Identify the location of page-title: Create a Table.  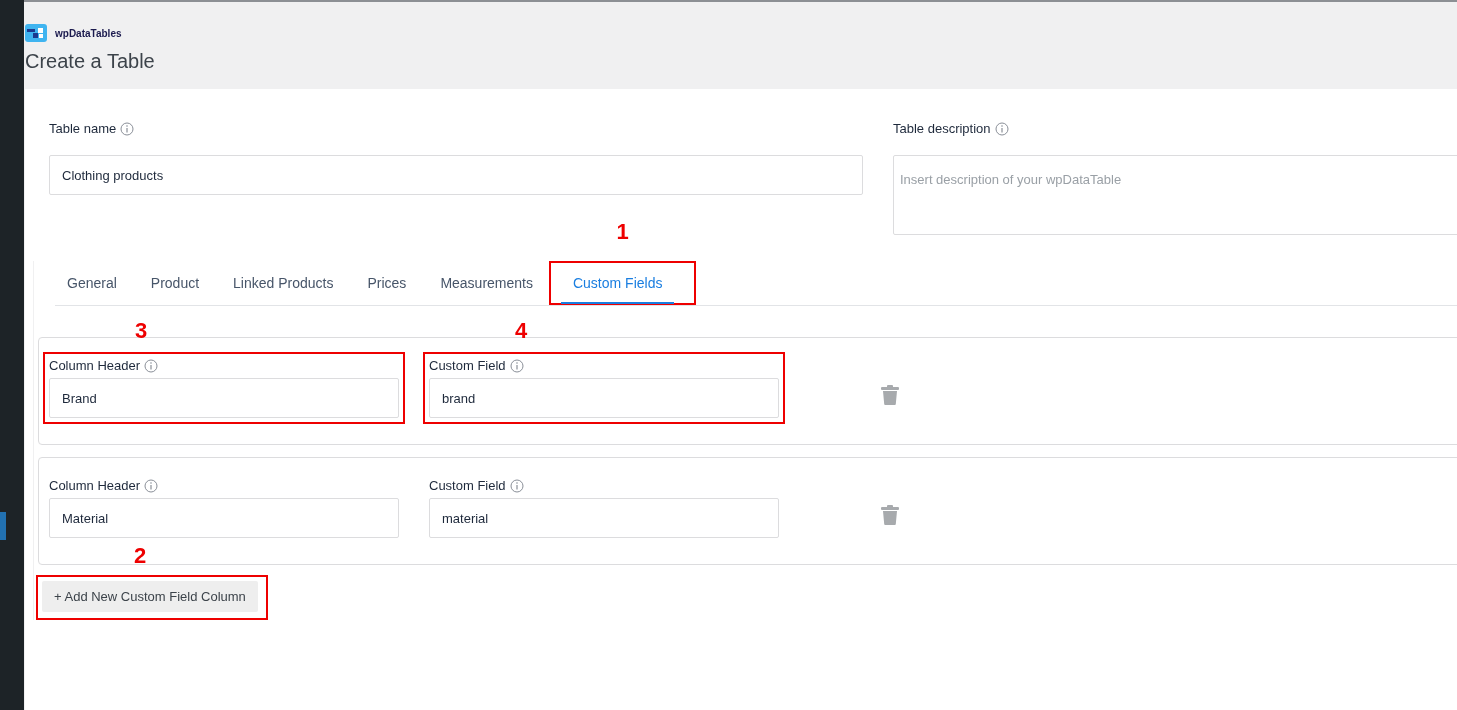
(90, 61).